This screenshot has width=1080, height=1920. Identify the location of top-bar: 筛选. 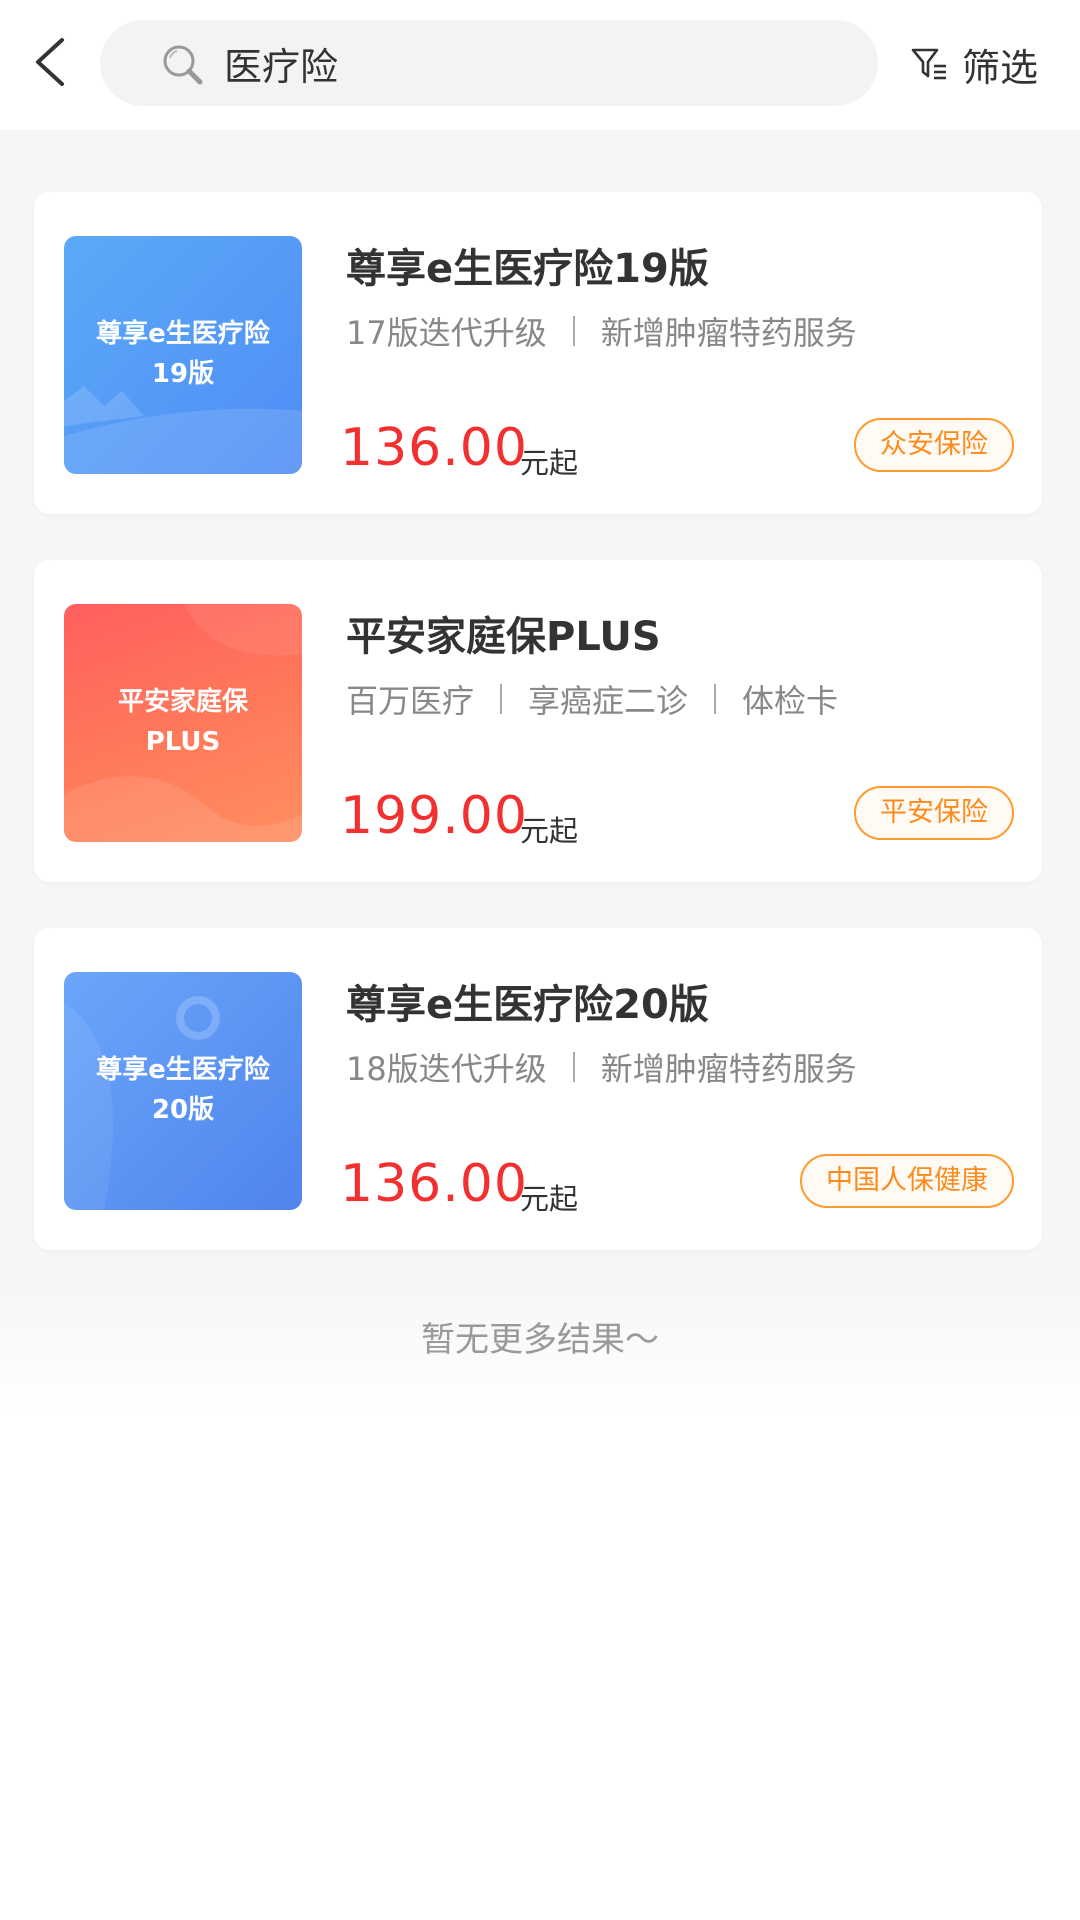
(540, 65).